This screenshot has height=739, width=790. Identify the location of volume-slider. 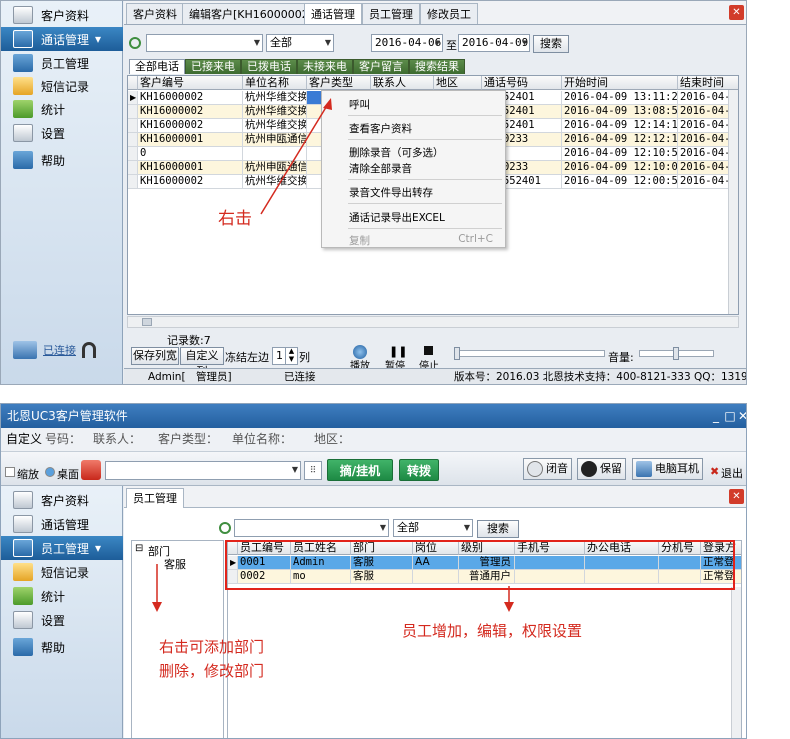
(676, 353).